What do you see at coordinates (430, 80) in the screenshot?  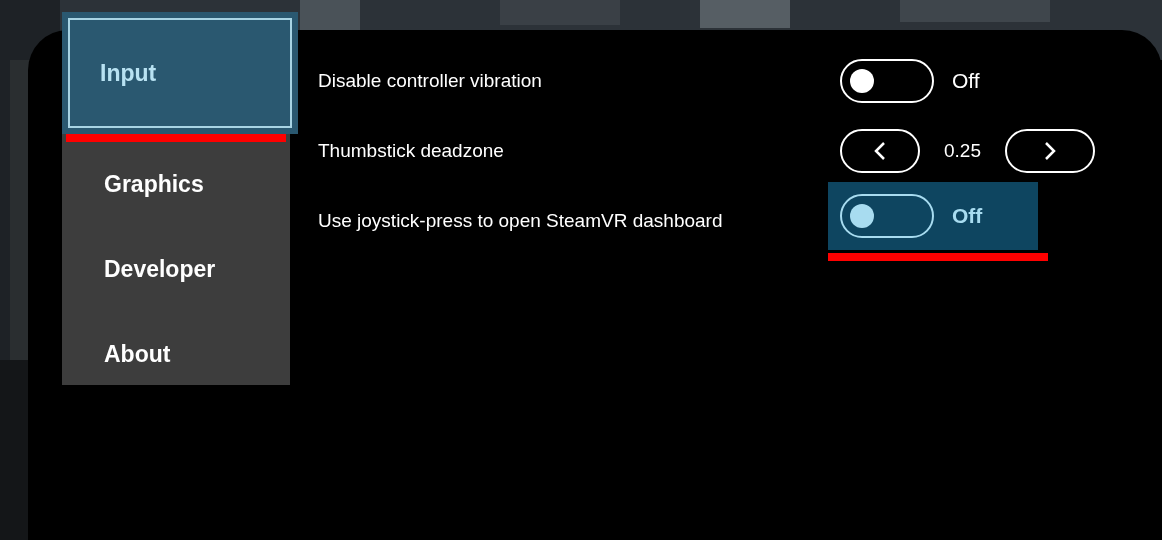 I see `setting-label: Disable controller vibration` at bounding box center [430, 80].